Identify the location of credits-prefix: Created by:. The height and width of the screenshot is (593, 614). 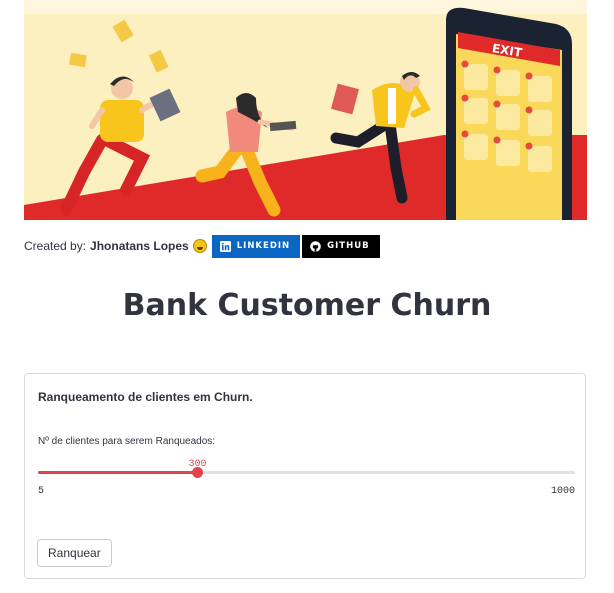
(55, 246).